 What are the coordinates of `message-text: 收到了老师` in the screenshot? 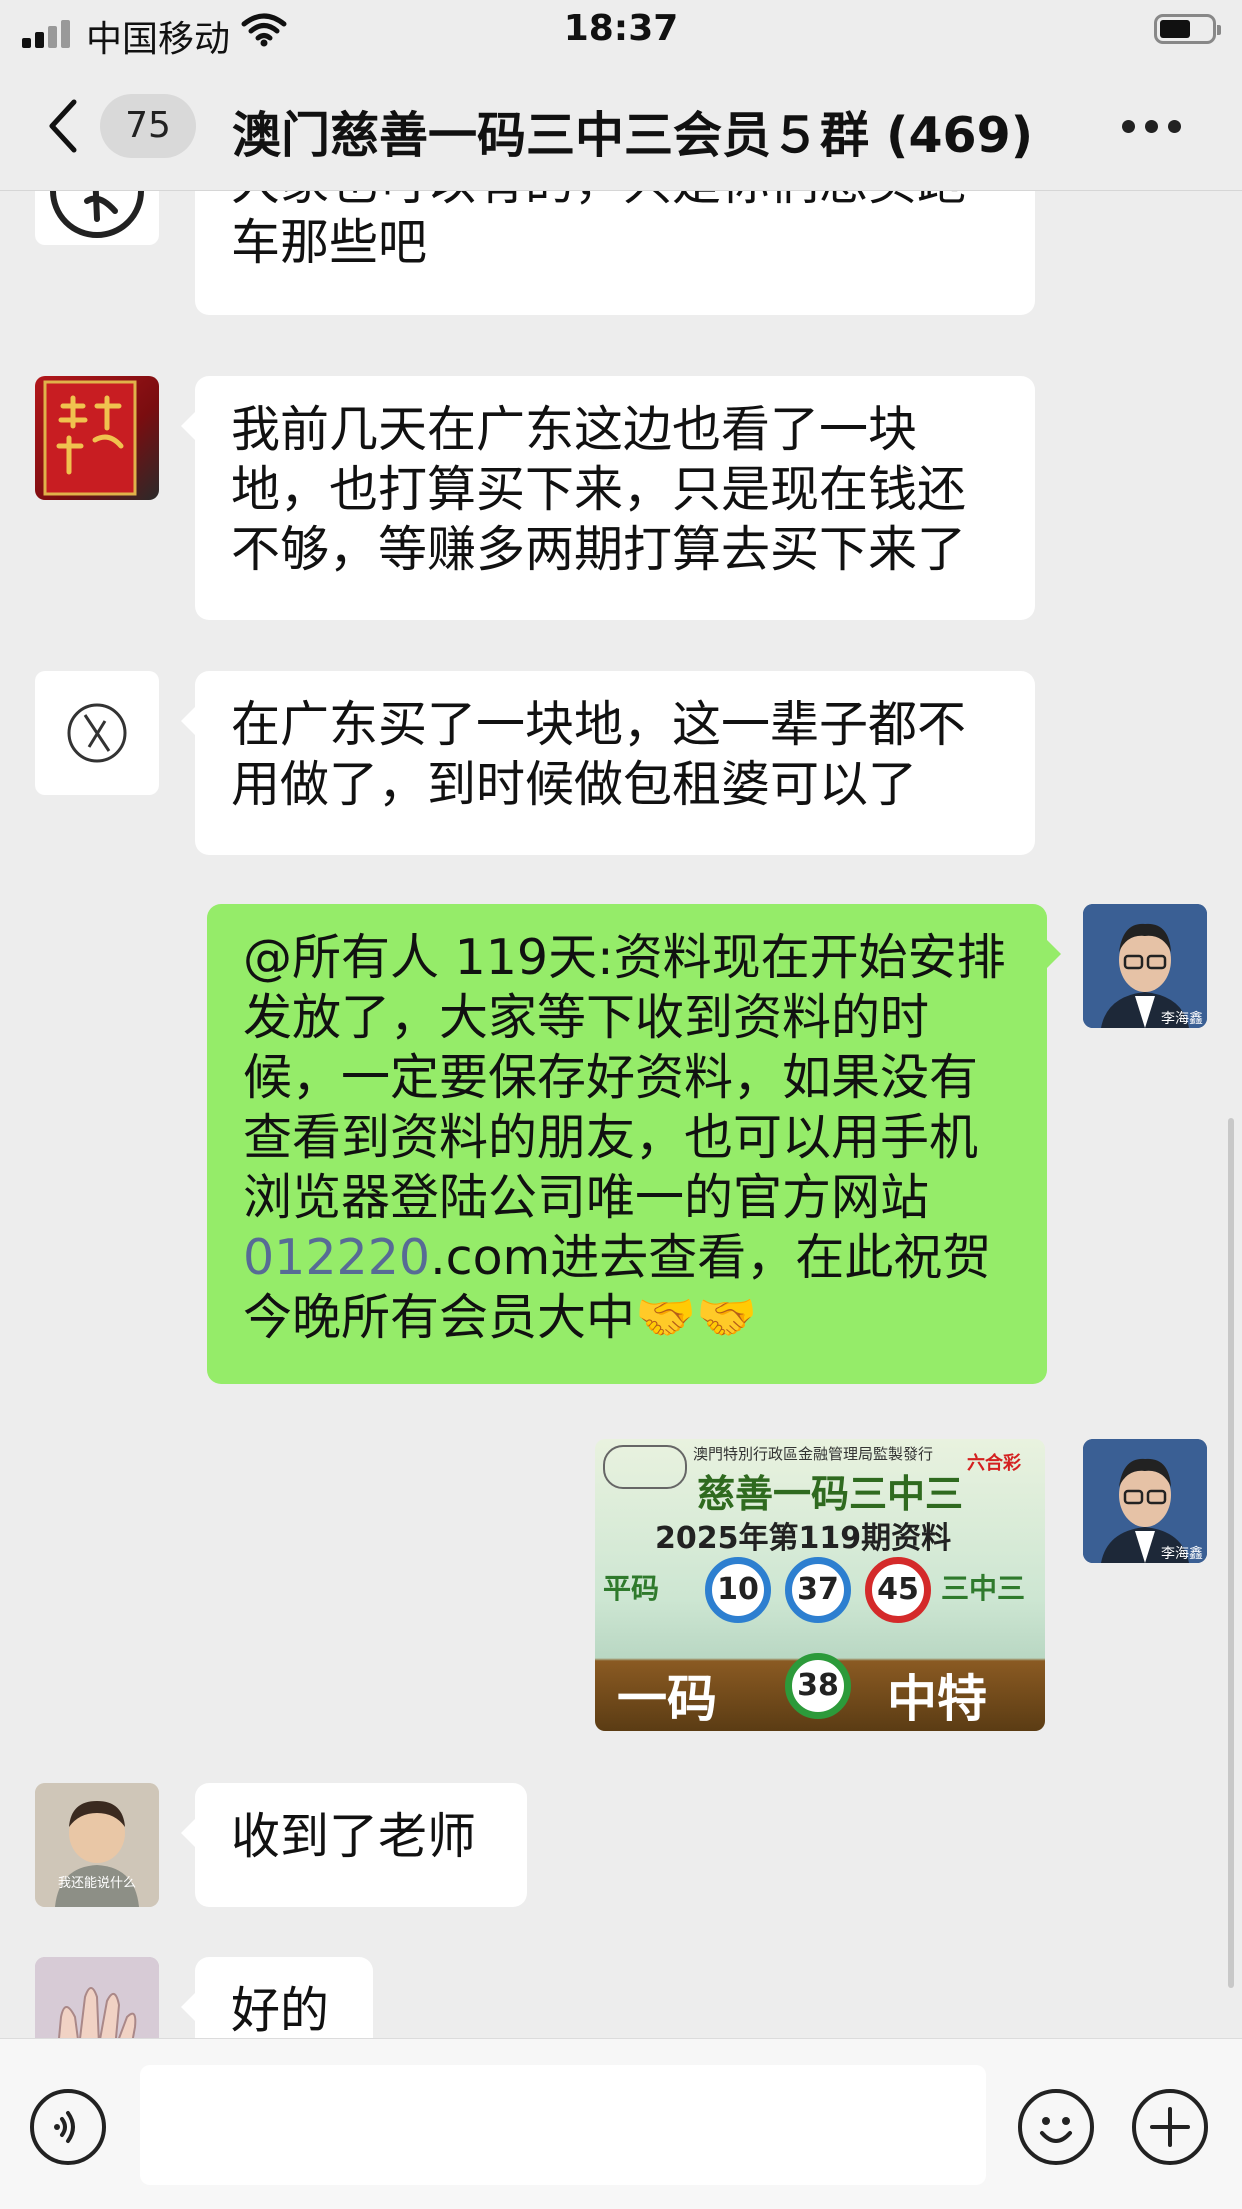 It's located at (354, 1836).